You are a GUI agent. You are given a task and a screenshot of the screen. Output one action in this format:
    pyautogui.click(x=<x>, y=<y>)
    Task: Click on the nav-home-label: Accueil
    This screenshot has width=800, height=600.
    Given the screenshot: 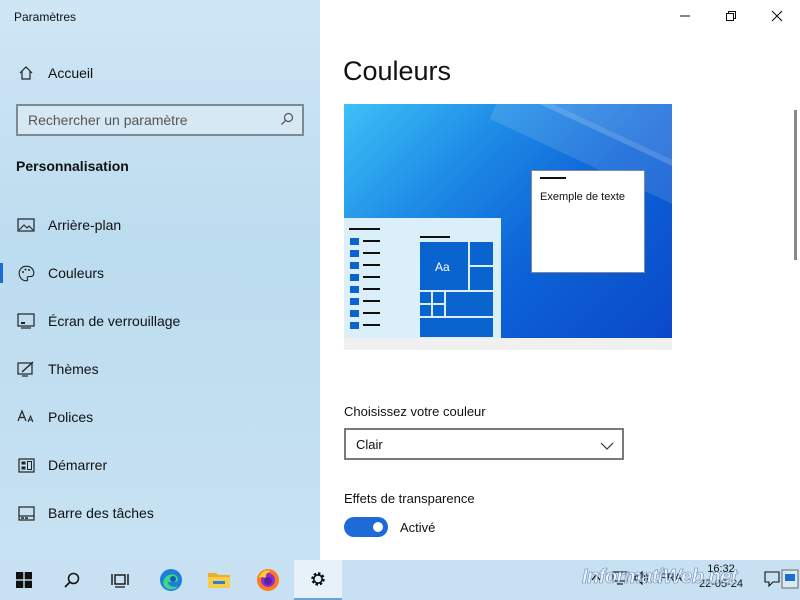 What is the action you would take?
    pyautogui.click(x=71, y=73)
    